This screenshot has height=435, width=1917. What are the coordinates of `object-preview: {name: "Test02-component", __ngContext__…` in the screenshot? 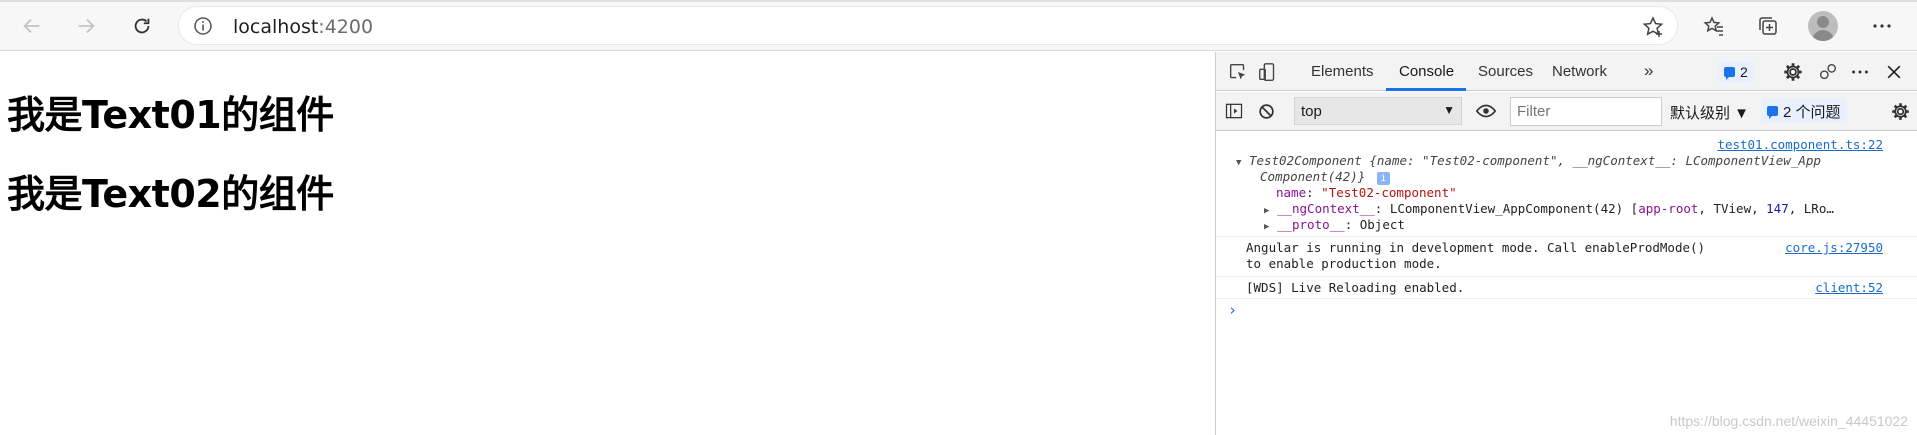 It's located at (1591, 160).